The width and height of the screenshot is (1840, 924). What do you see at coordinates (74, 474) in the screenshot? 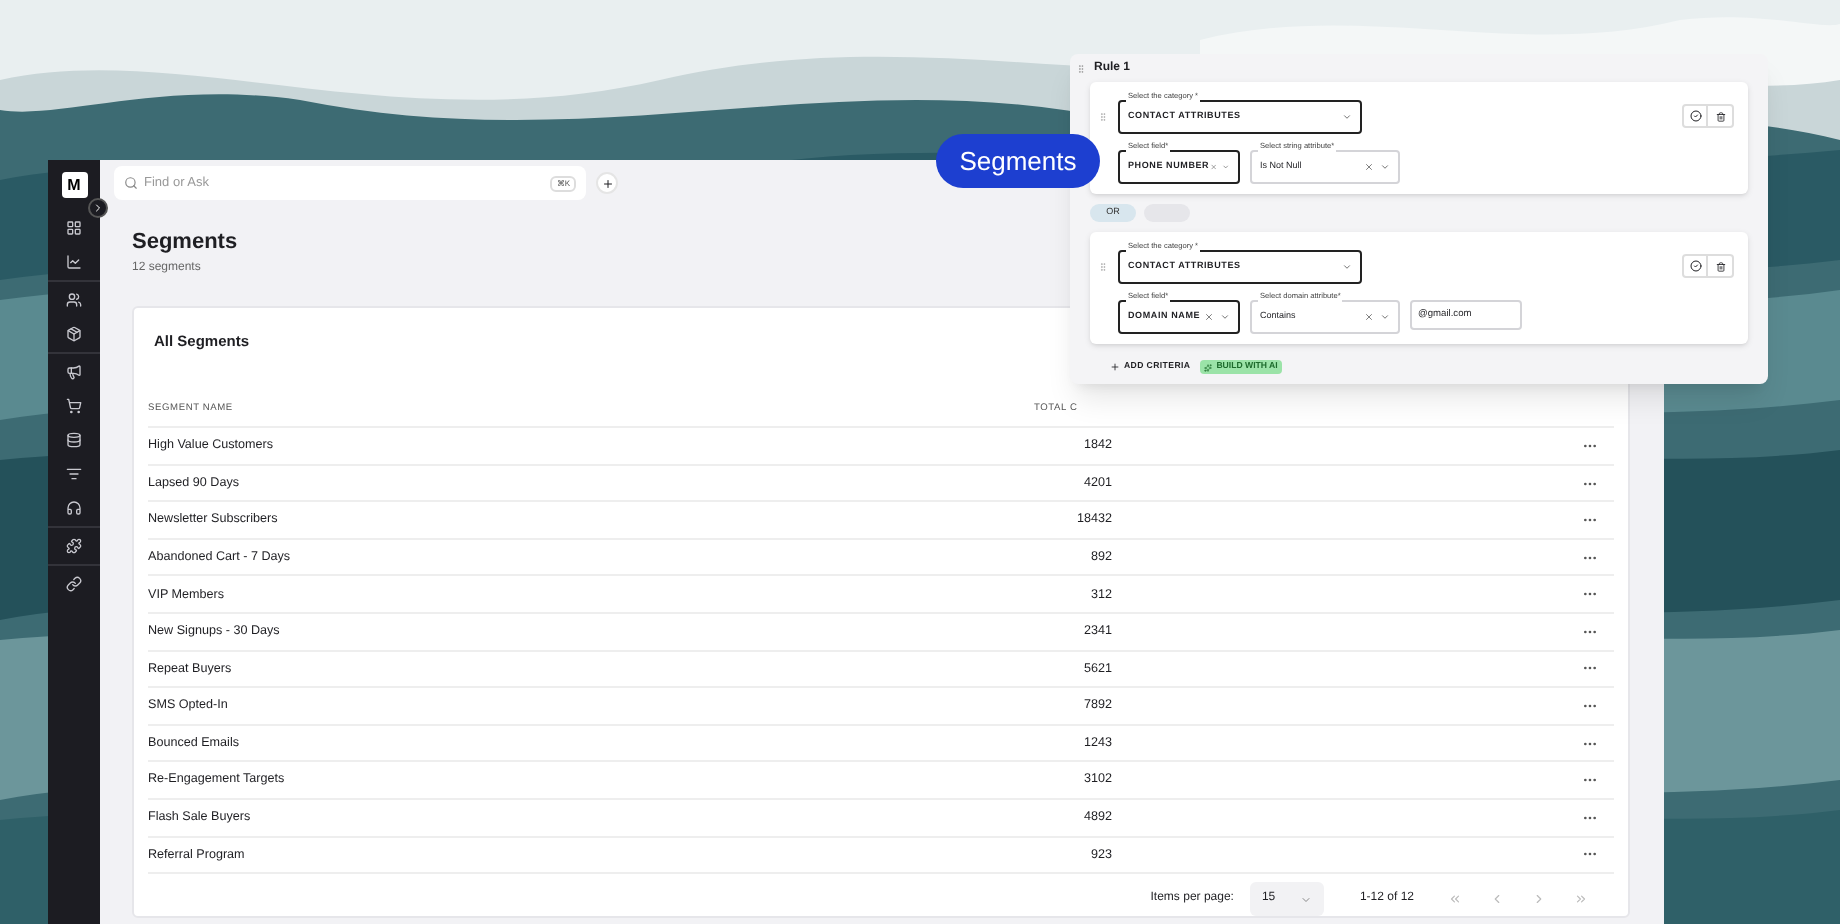
I see `list-icon` at bounding box center [74, 474].